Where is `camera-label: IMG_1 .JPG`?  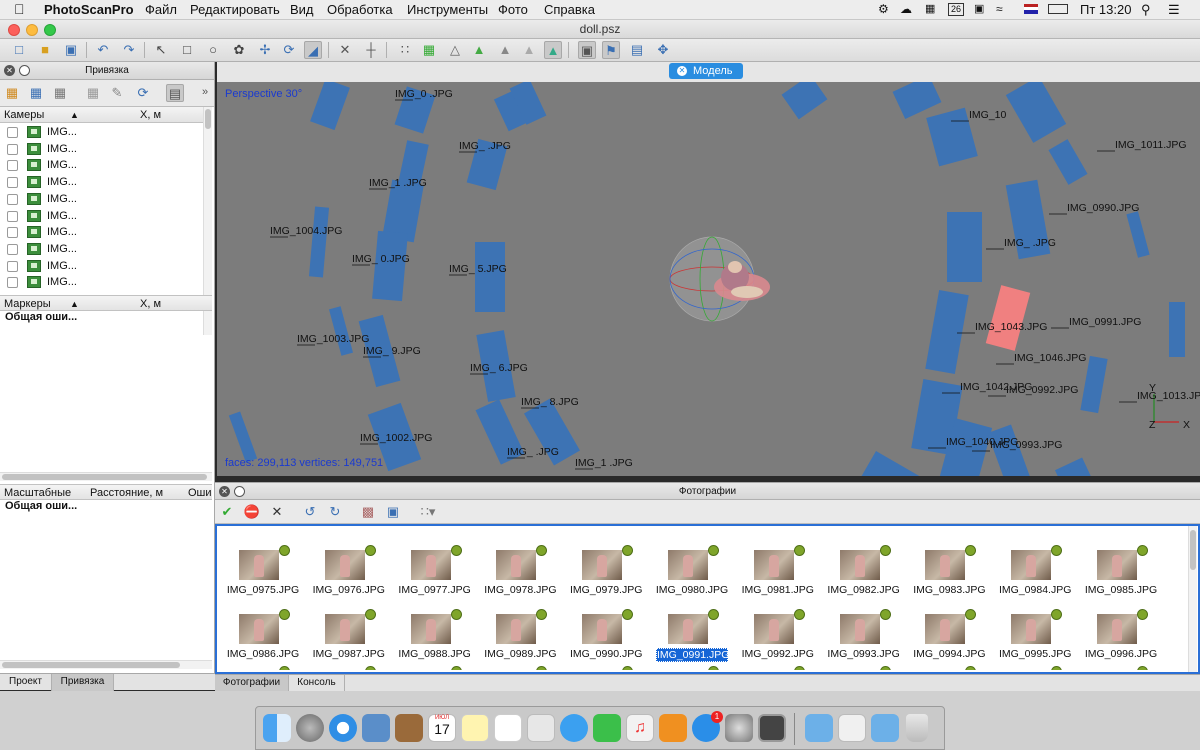
camera-label: IMG_1 .JPG is located at coordinates (604, 463).